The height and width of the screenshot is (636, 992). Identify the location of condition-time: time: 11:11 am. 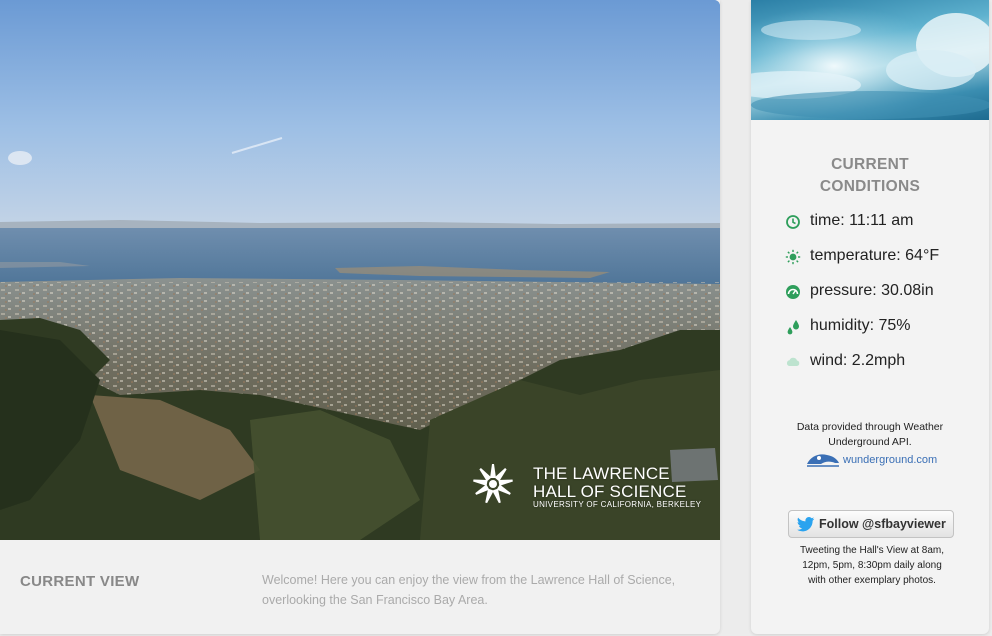
(885, 222).